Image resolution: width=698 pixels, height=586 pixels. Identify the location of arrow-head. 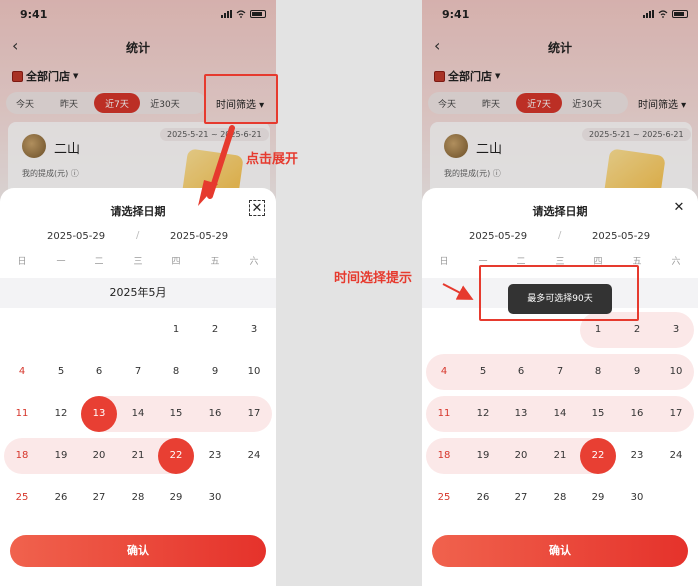
(208, 193).